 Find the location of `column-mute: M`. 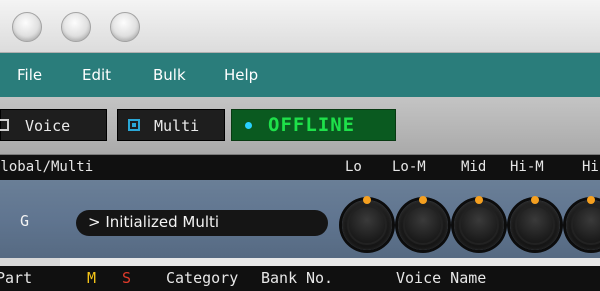

column-mute: M is located at coordinates (91, 278).